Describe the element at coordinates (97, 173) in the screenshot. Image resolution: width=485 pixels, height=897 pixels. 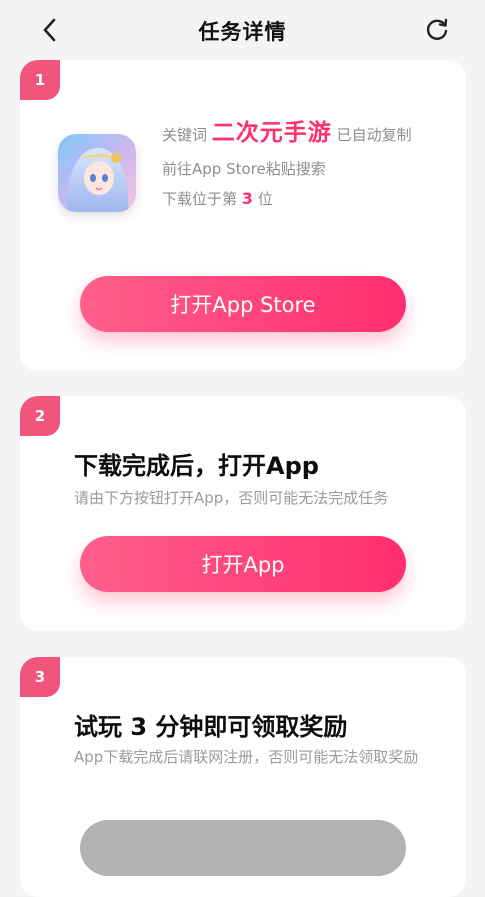
I see `game-app-icon` at that location.